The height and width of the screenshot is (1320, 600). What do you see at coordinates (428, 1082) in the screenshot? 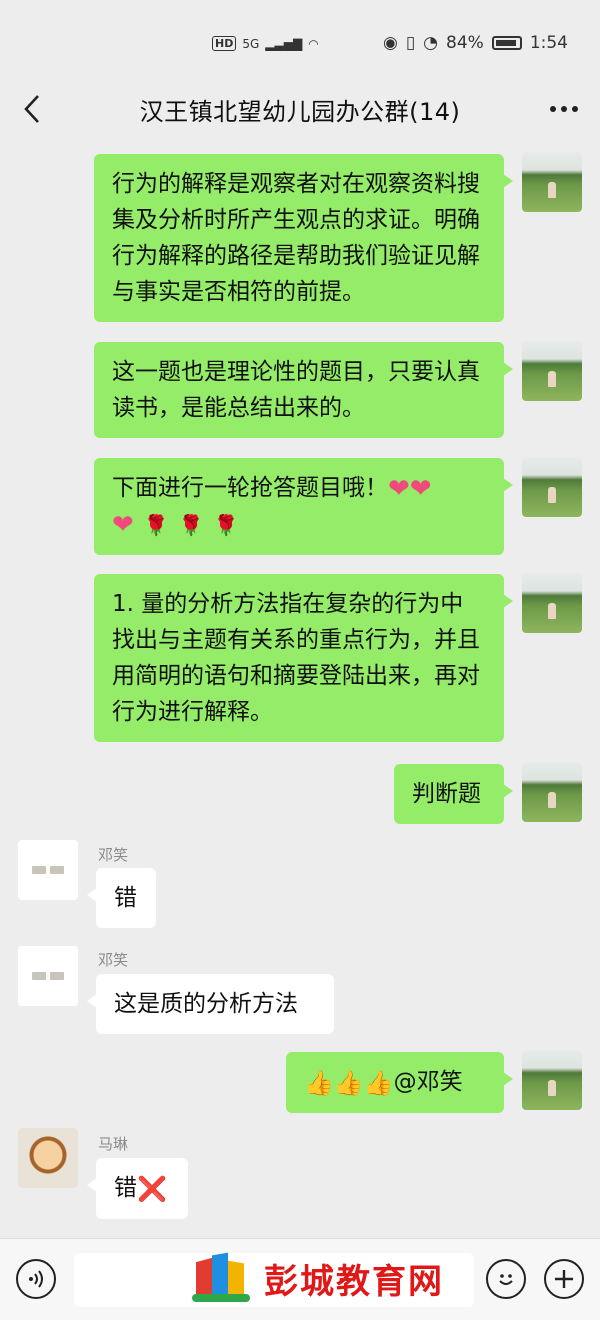
I see `message-text: @邓笑` at bounding box center [428, 1082].